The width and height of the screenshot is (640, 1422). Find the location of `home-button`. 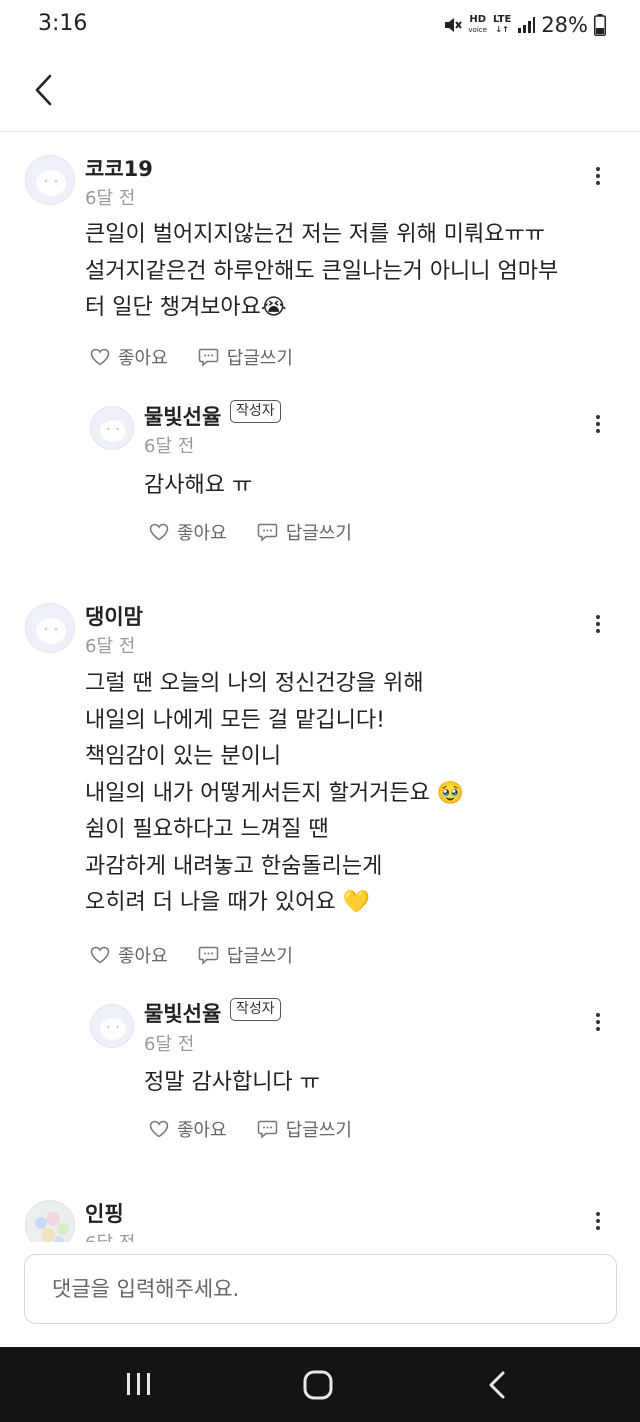

home-button is located at coordinates (318, 1384).